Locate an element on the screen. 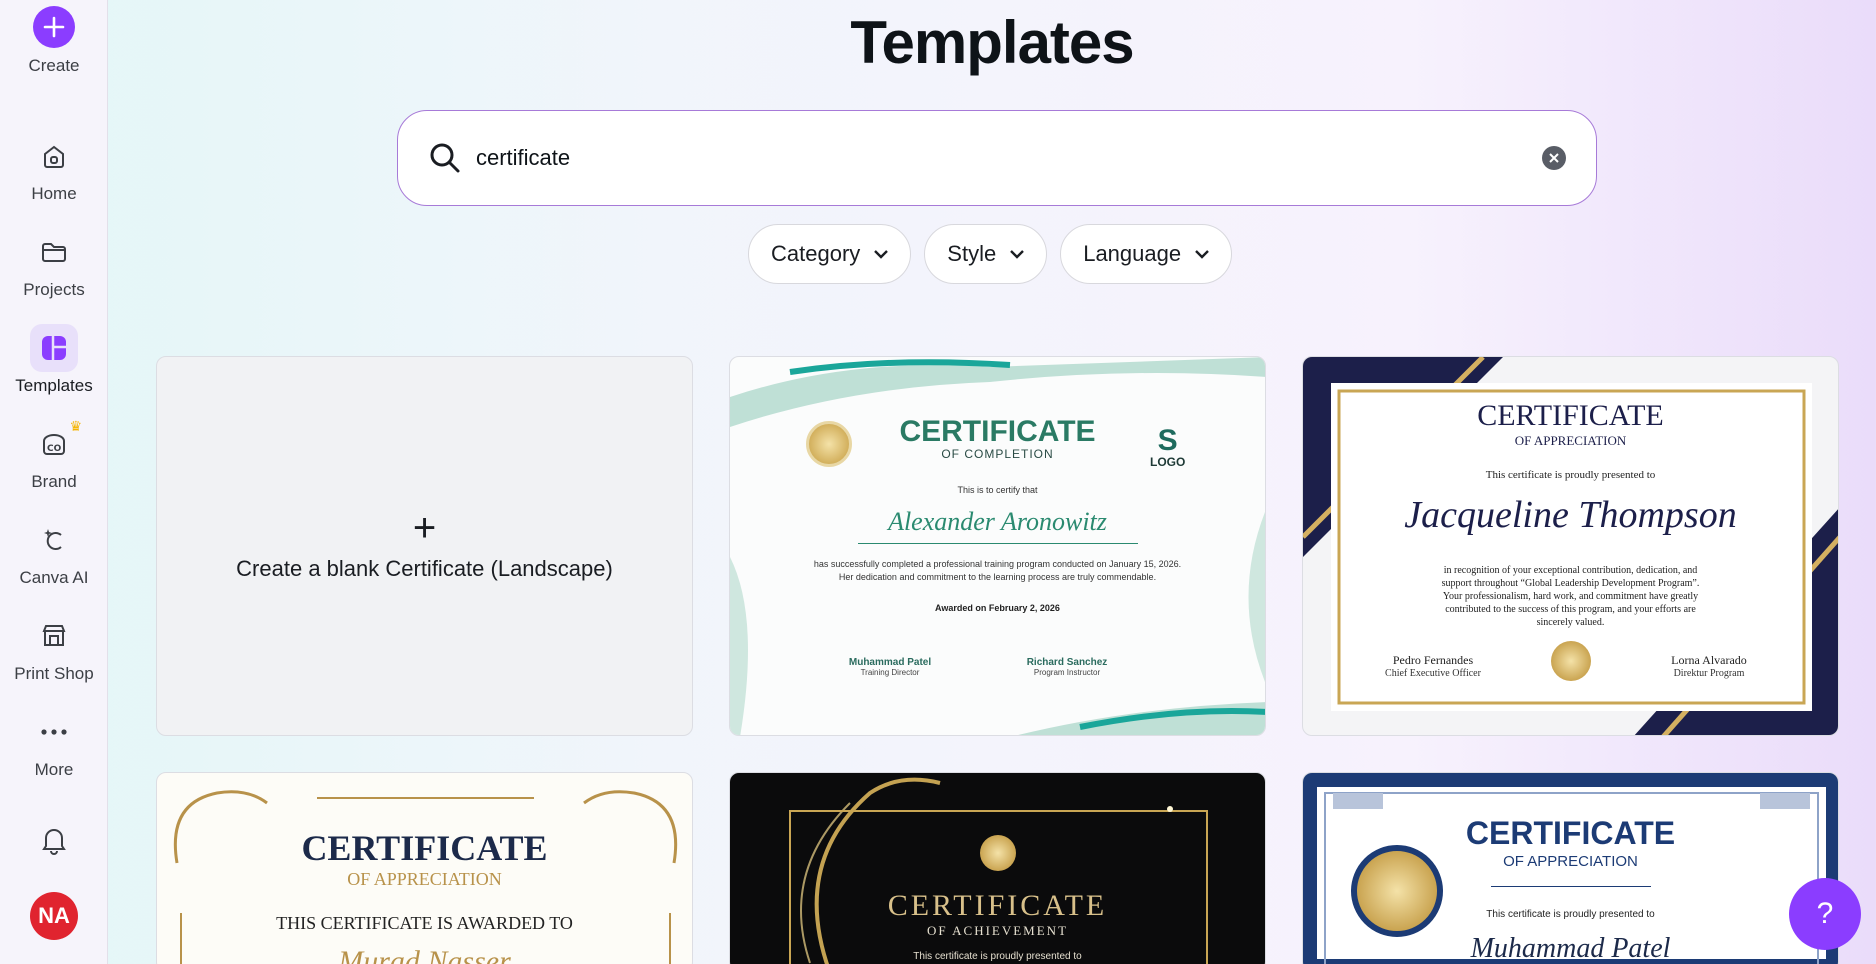  signature-name: Lorna Alvarado is located at coordinates (1709, 660).